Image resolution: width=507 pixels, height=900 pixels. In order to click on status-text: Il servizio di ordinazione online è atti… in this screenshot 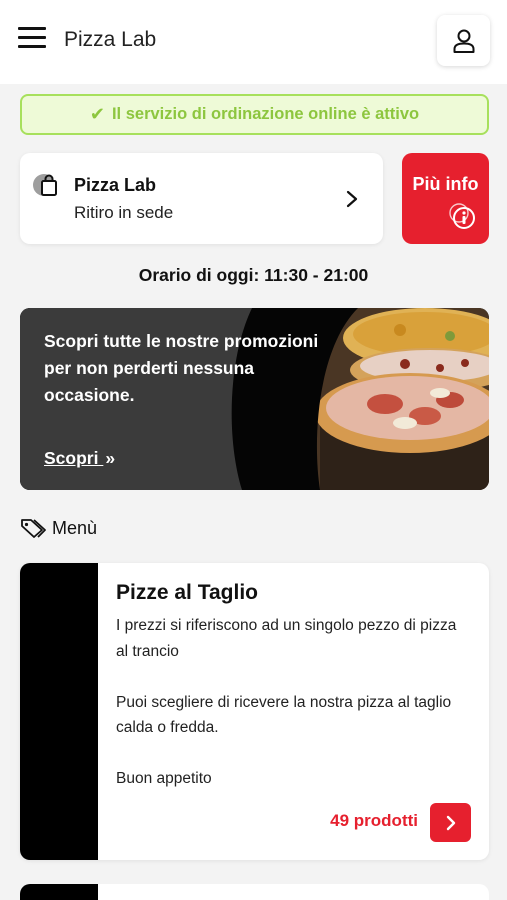, I will do `click(265, 114)`.